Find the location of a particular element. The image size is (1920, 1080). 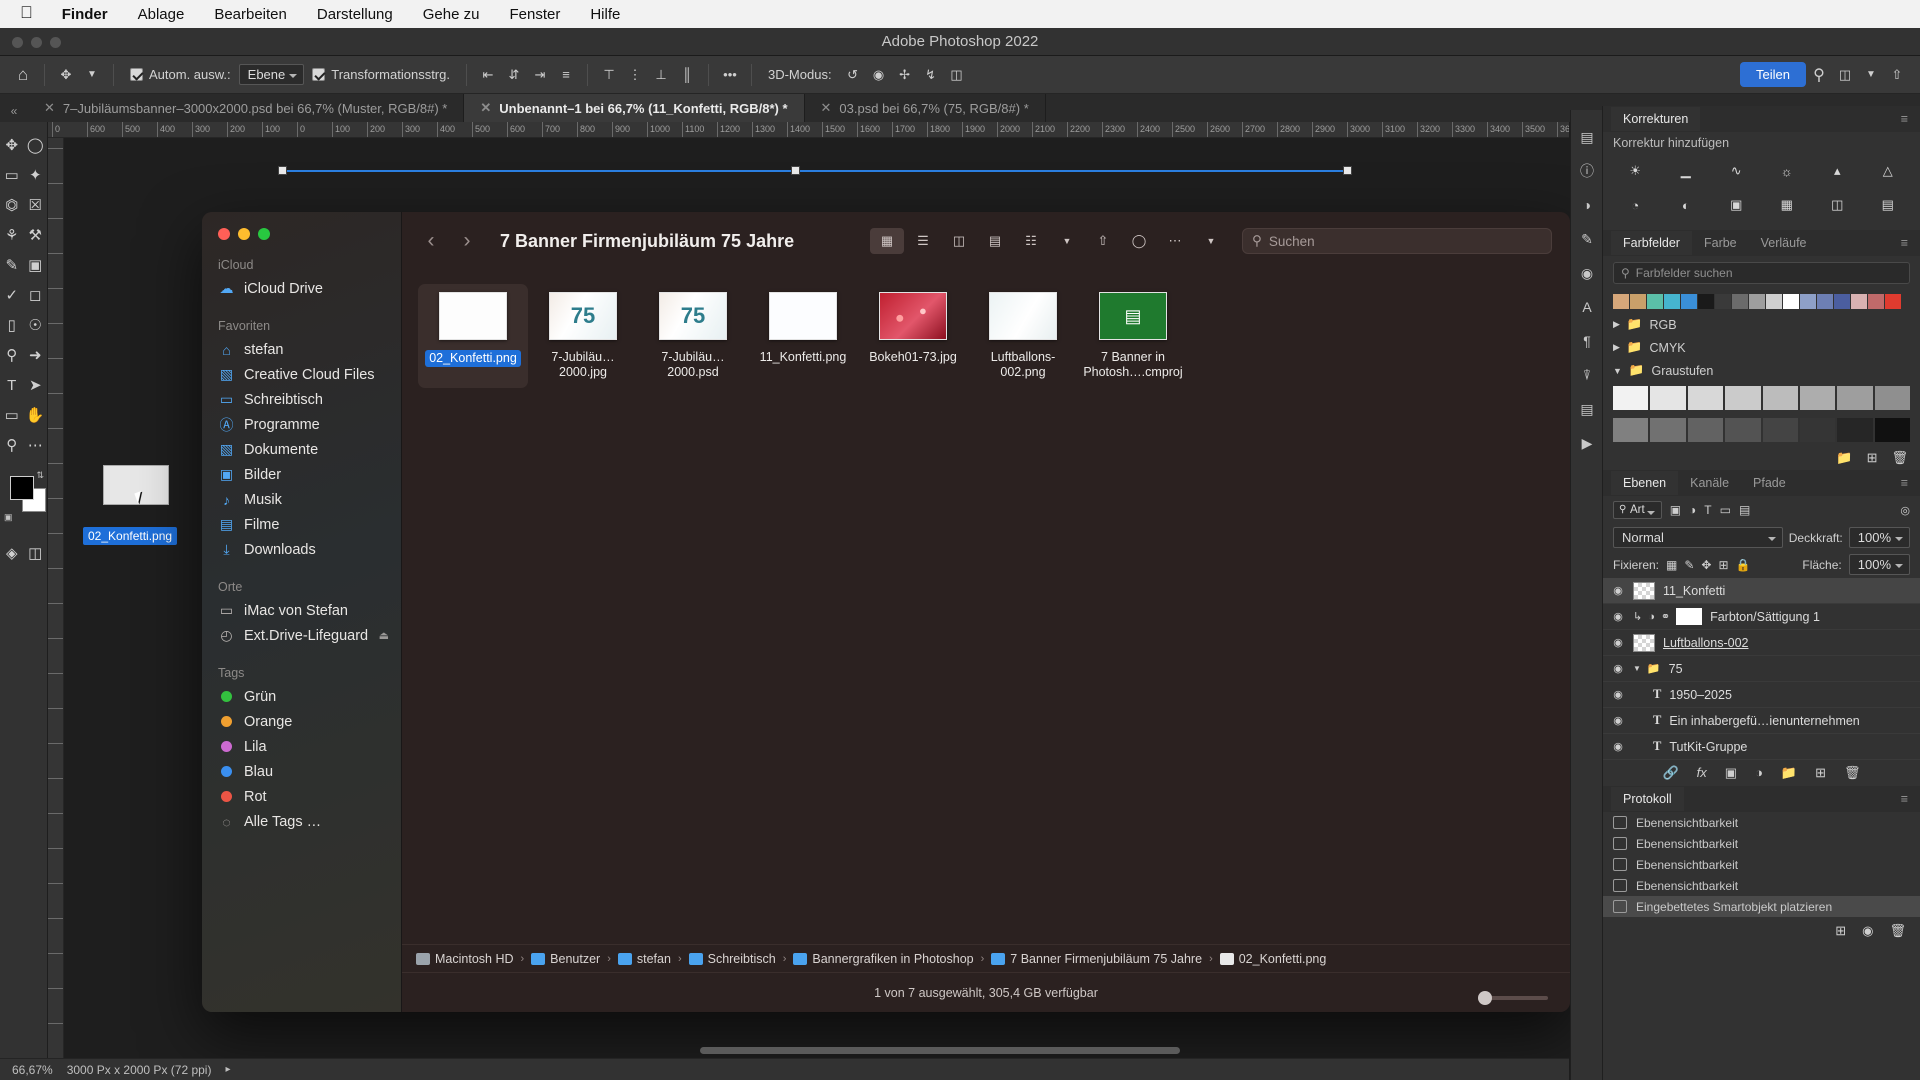

tab-kanaele: Kanäle is located at coordinates (1709, 483).